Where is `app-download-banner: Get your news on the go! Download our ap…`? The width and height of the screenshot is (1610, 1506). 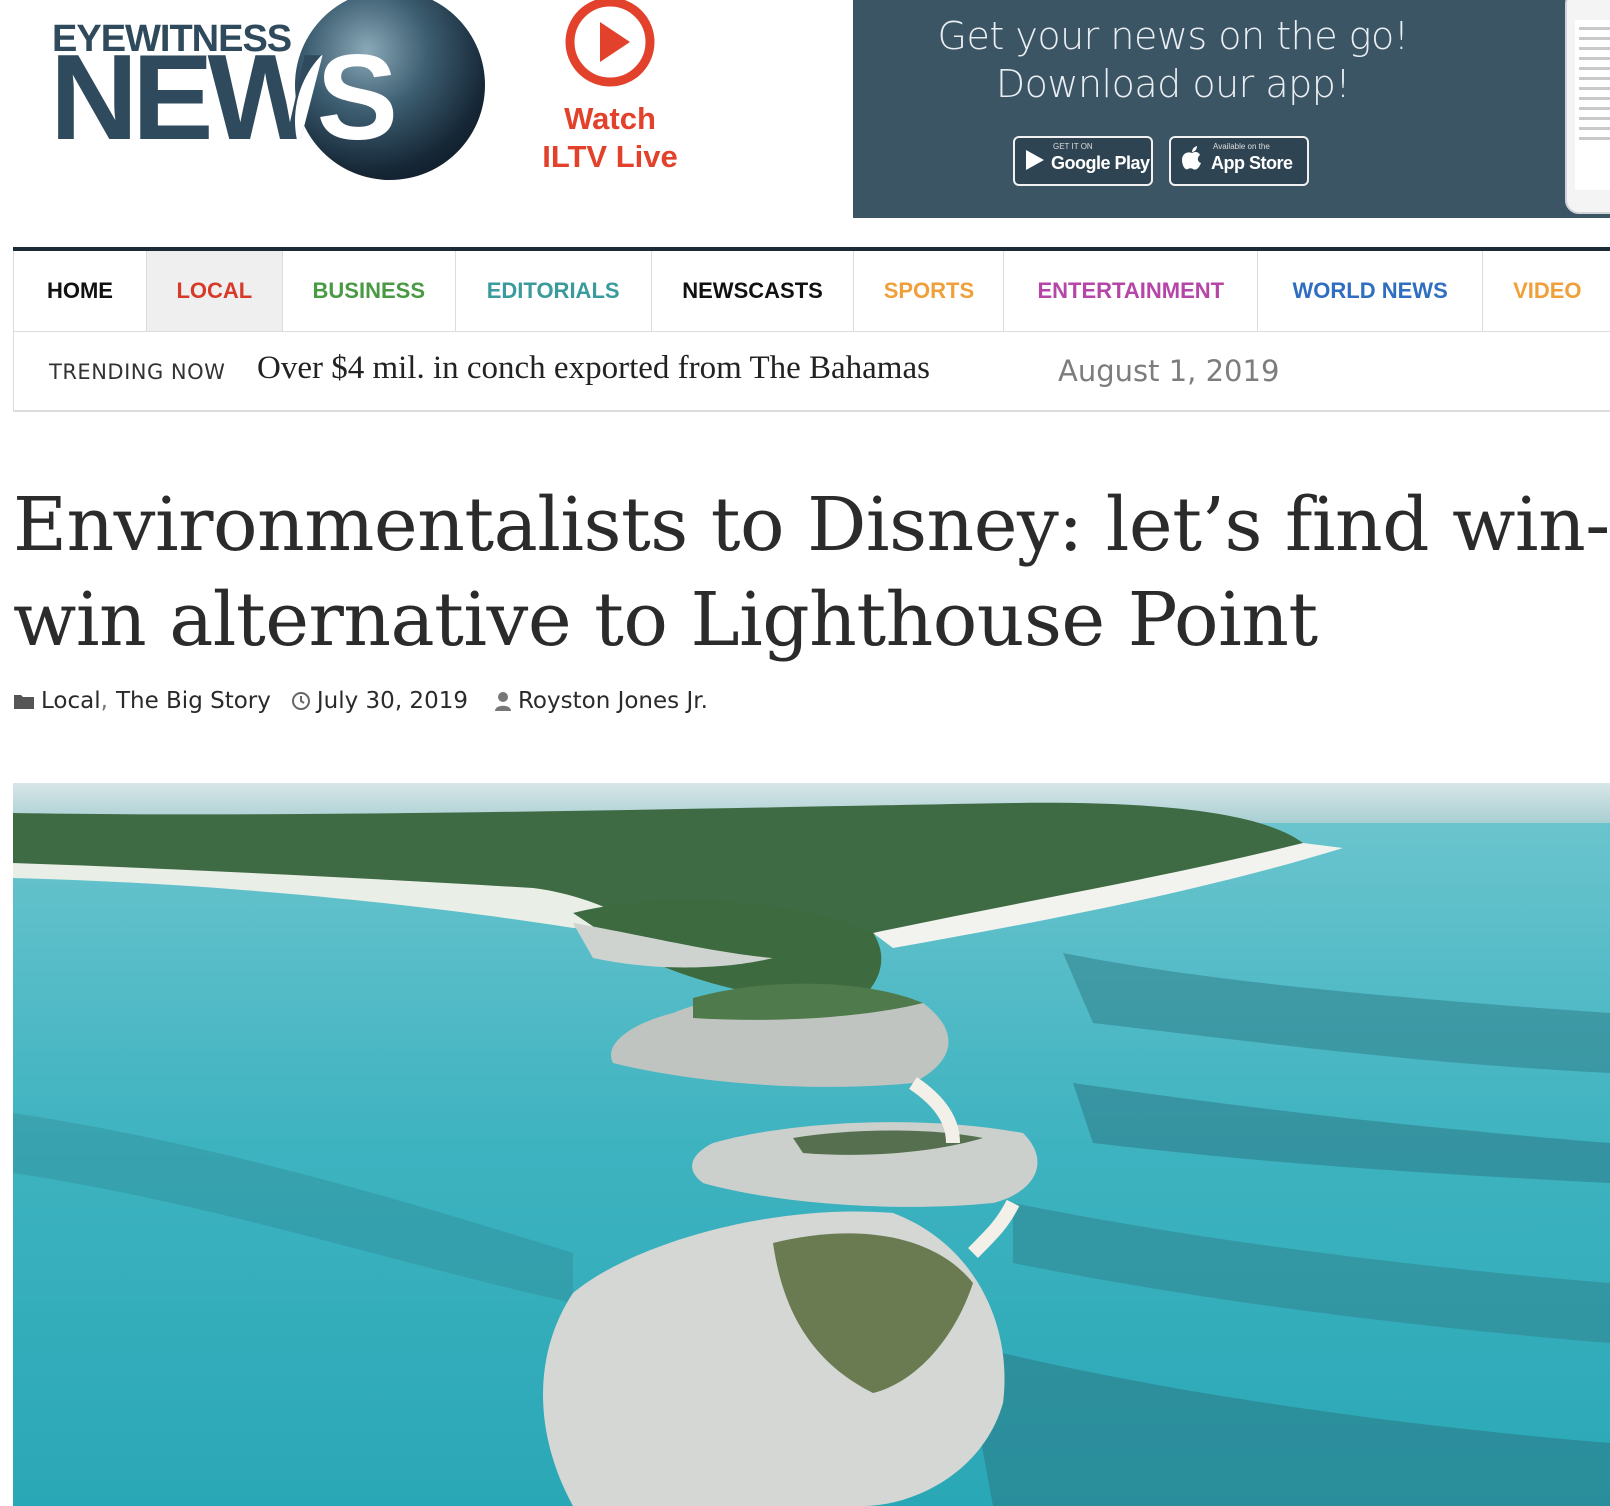 app-download-banner: Get your news on the go! Download our ap… is located at coordinates (1231, 109).